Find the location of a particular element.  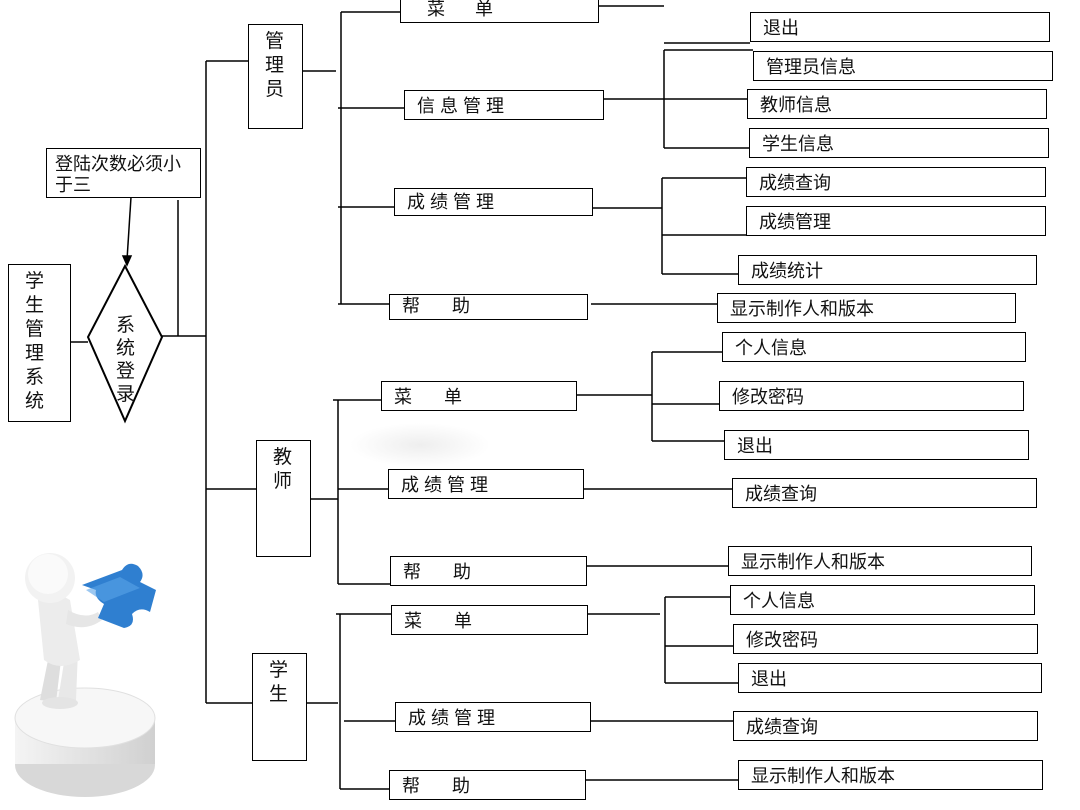

admin-menu: 菜 单 is located at coordinates (499, 11).